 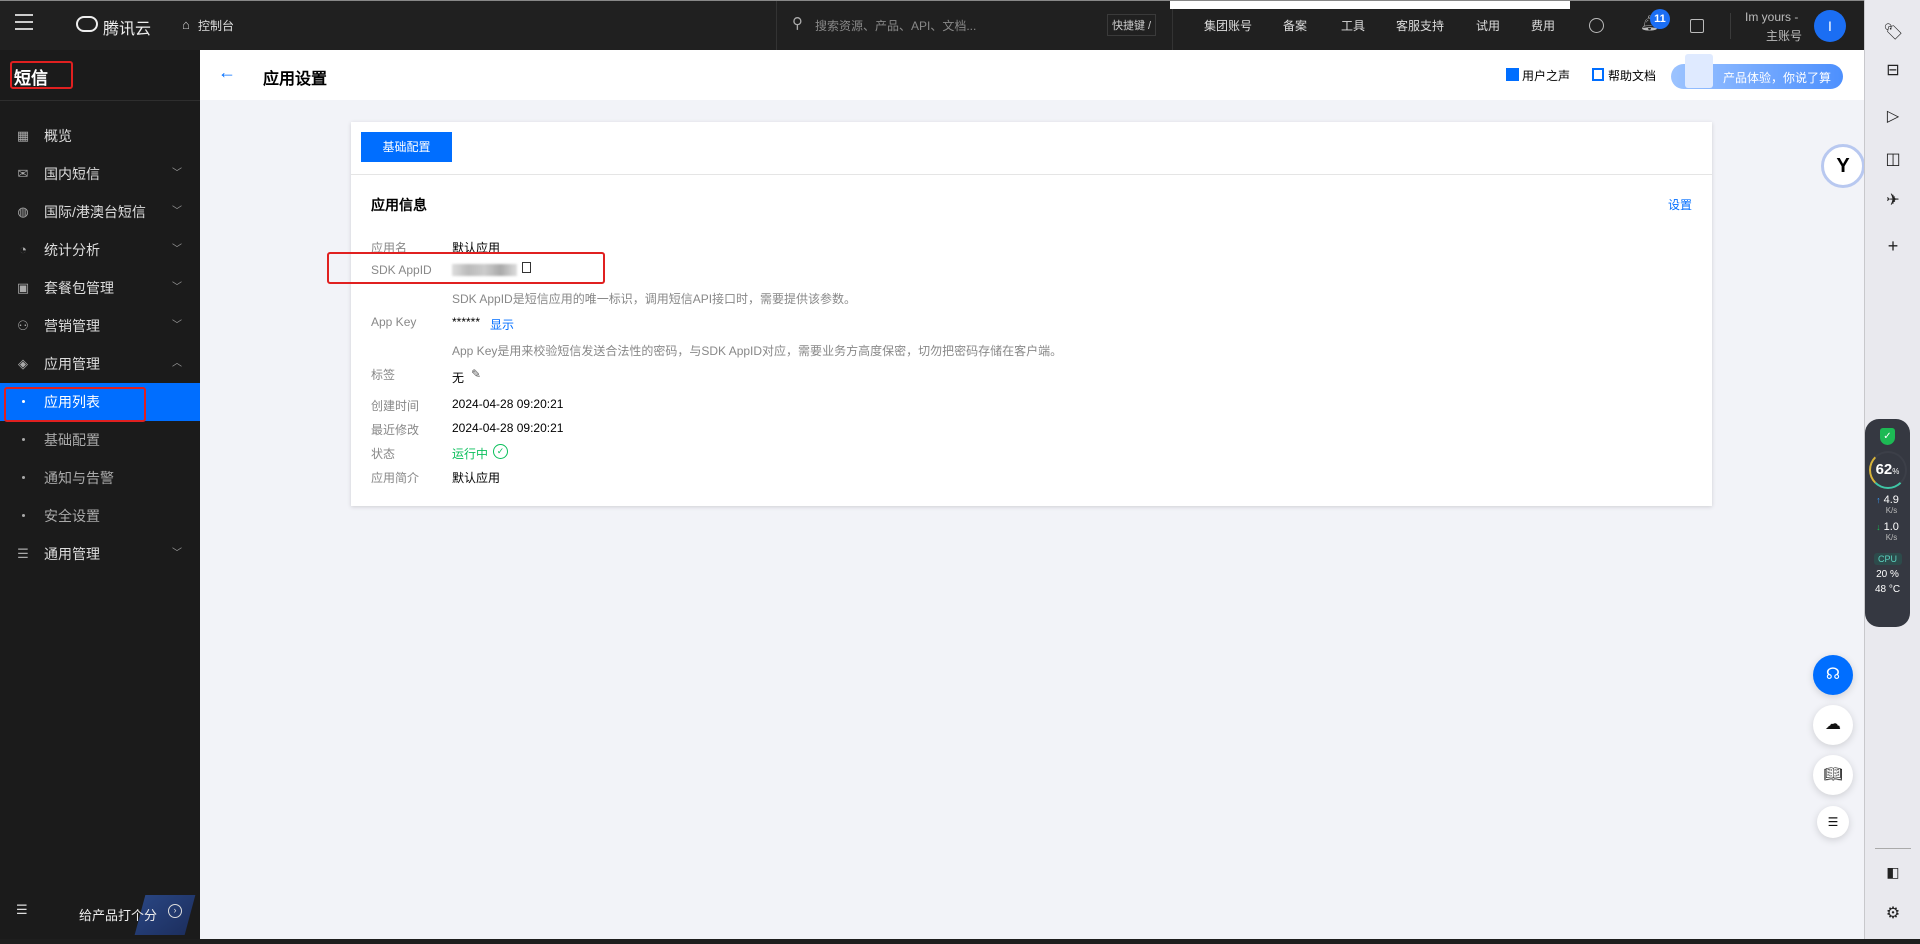 I want to click on pie-chart-icon: ◔, so click(x=23, y=249).